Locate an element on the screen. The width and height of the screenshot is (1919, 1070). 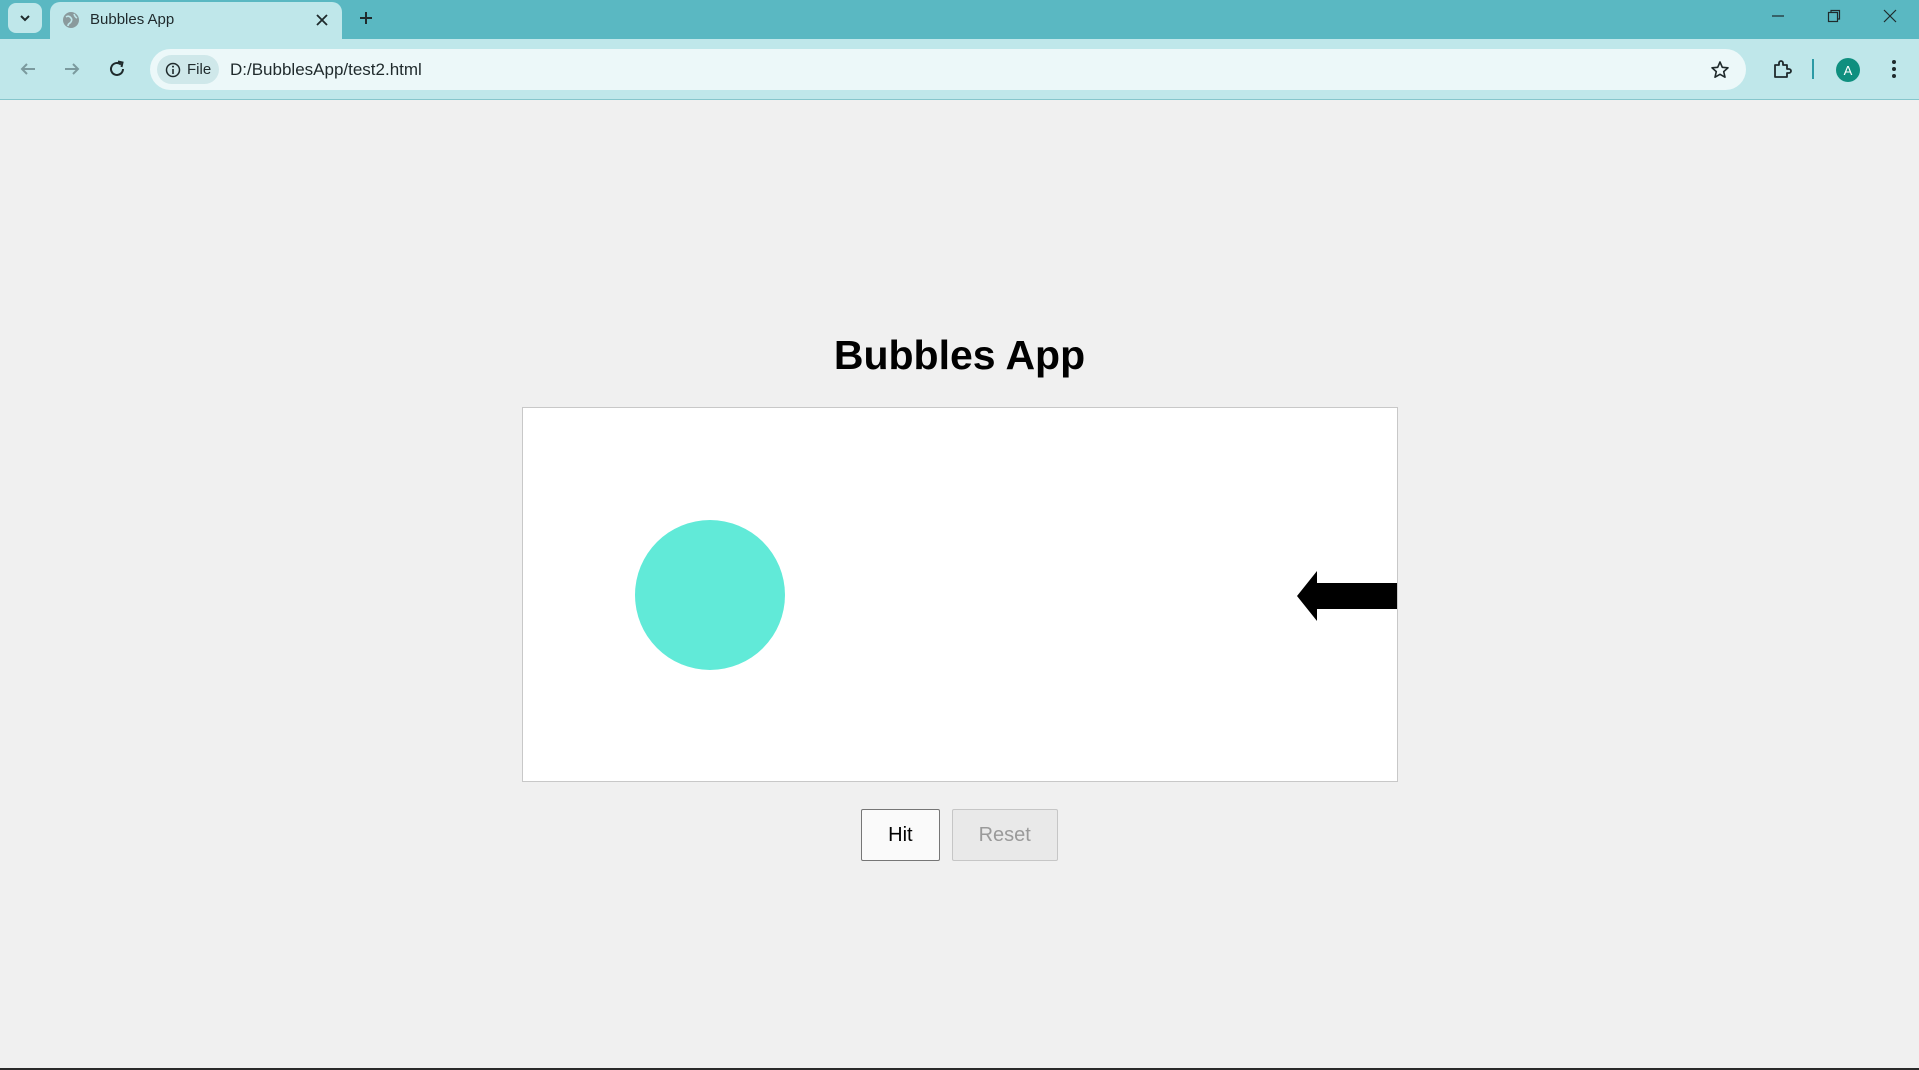
tab-close-button is located at coordinates (322, 20).